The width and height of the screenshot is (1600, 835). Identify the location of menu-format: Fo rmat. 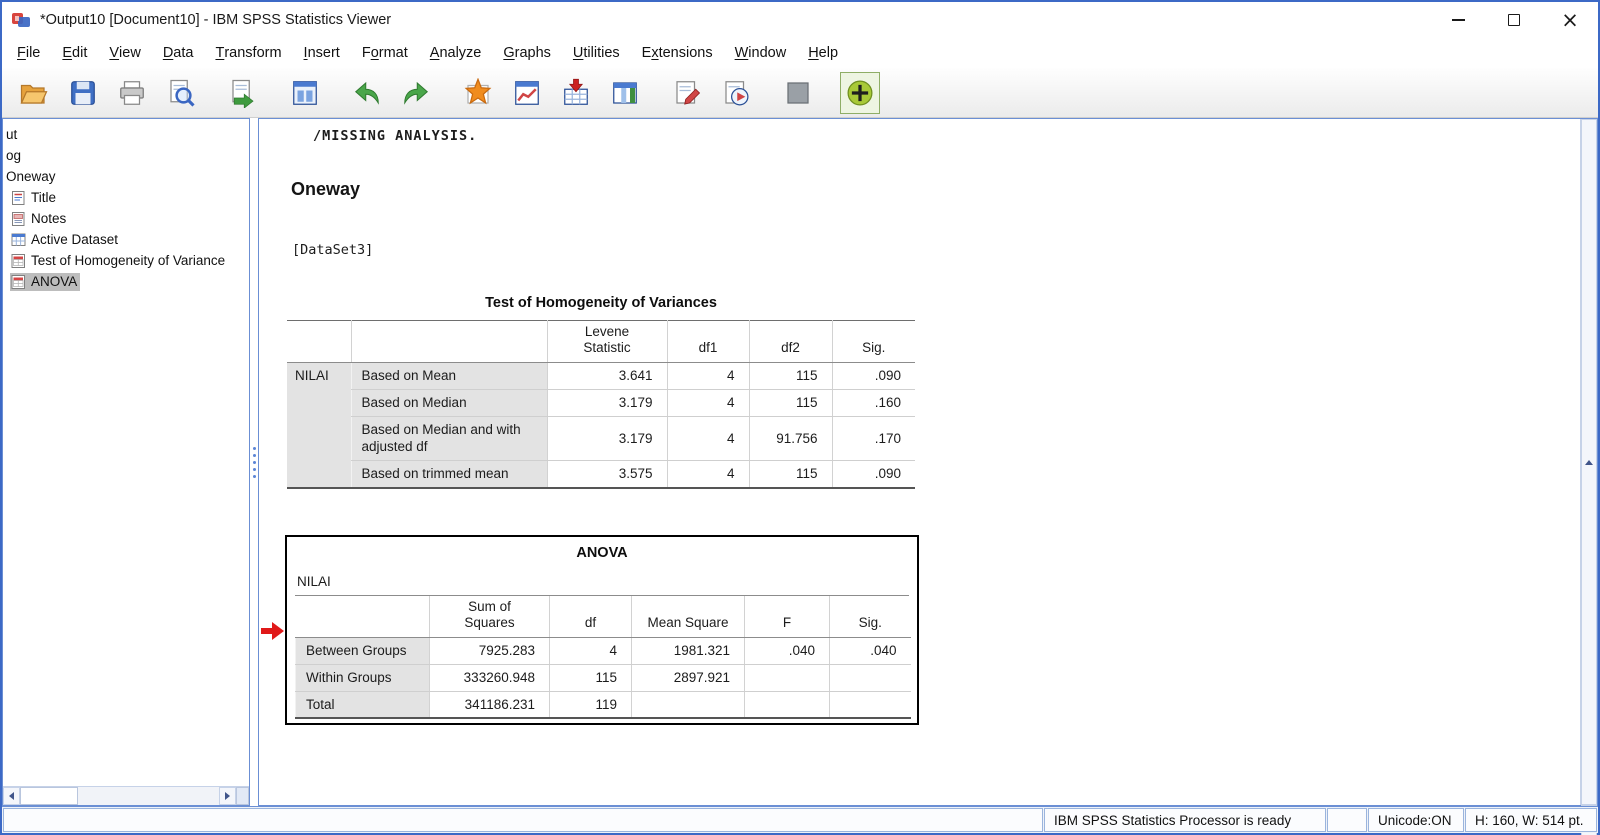
(385, 53).